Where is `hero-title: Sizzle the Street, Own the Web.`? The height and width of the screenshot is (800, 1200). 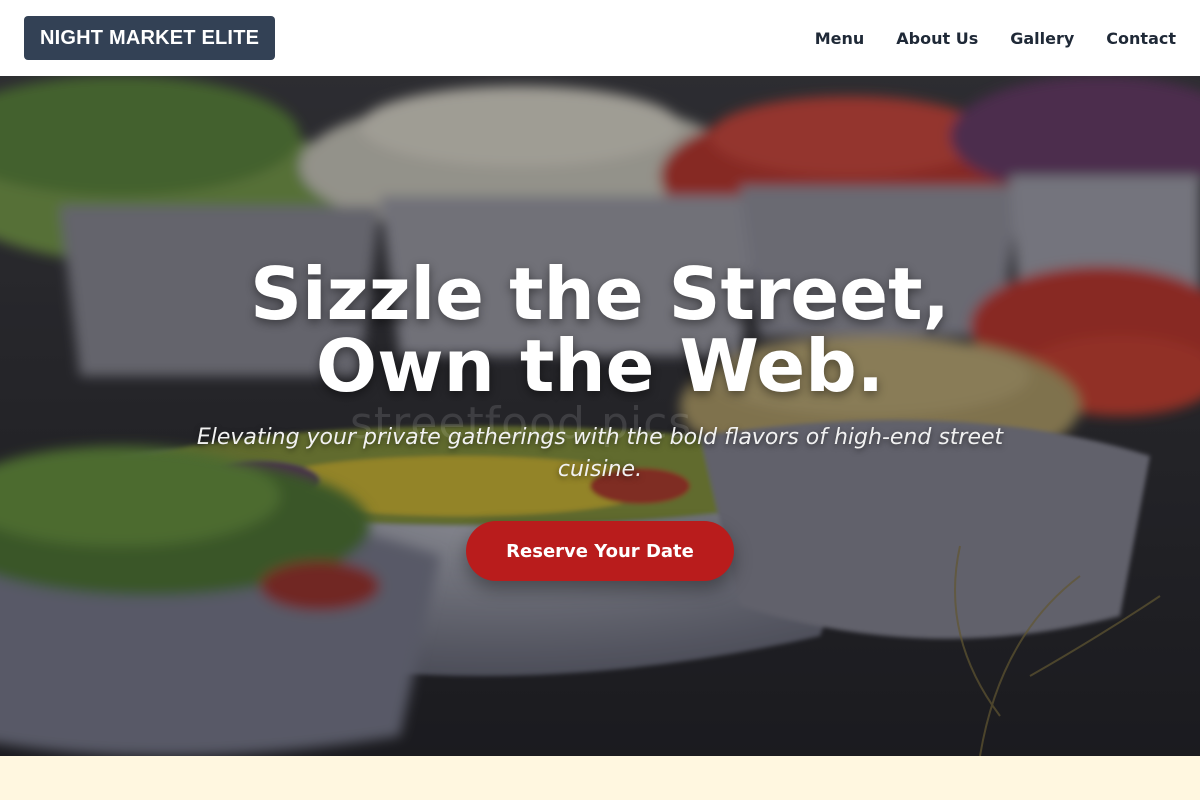 hero-title: Sizzle the Street, Own the Web. is located at coordinates (600, 330).